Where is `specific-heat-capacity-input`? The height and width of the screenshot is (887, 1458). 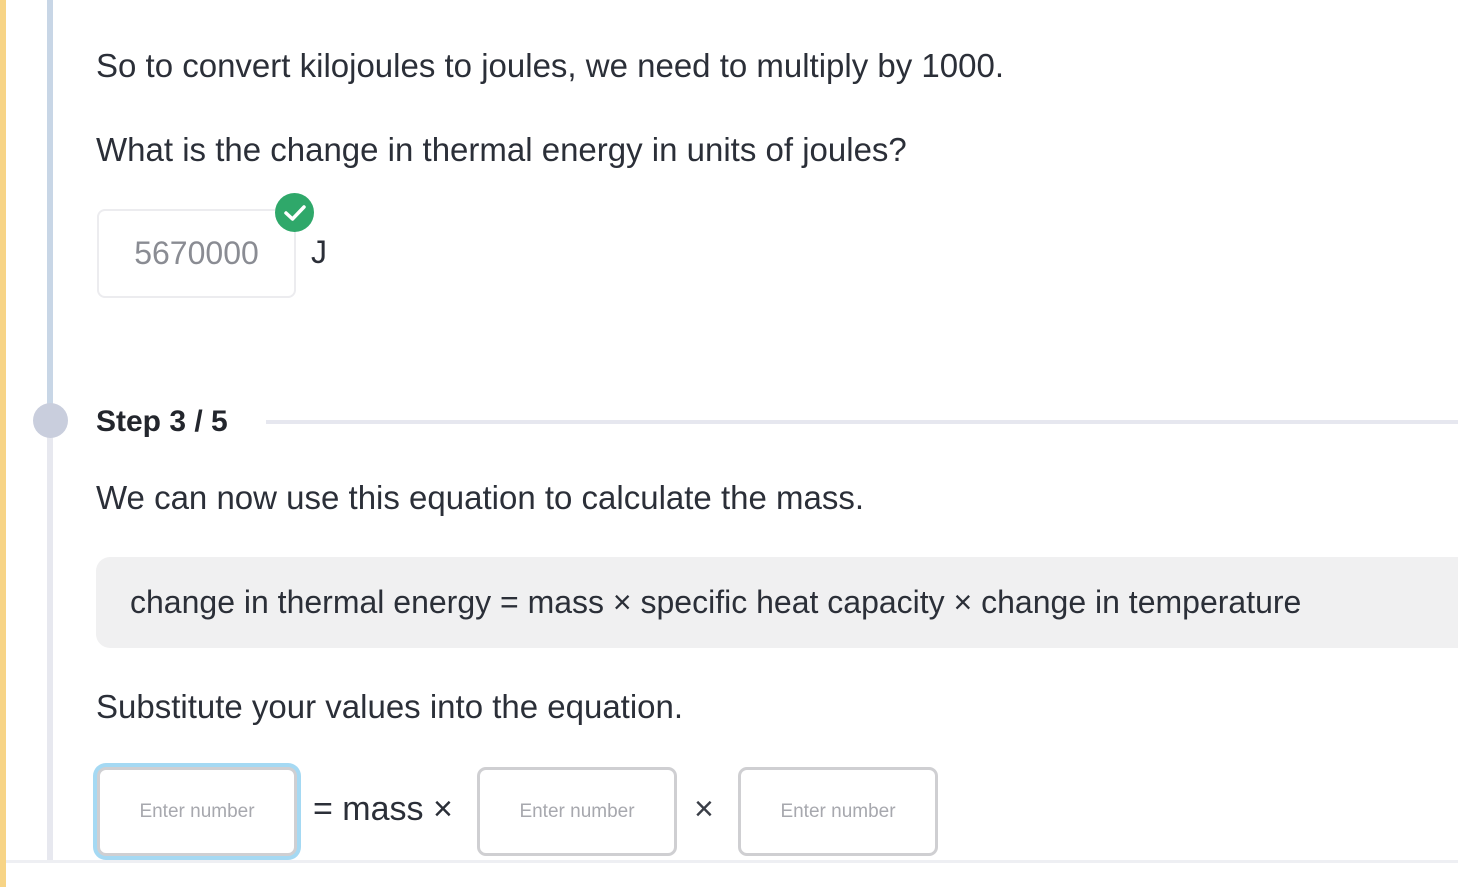 specific-heat-capacity-input is located at coordinates (577, 811).